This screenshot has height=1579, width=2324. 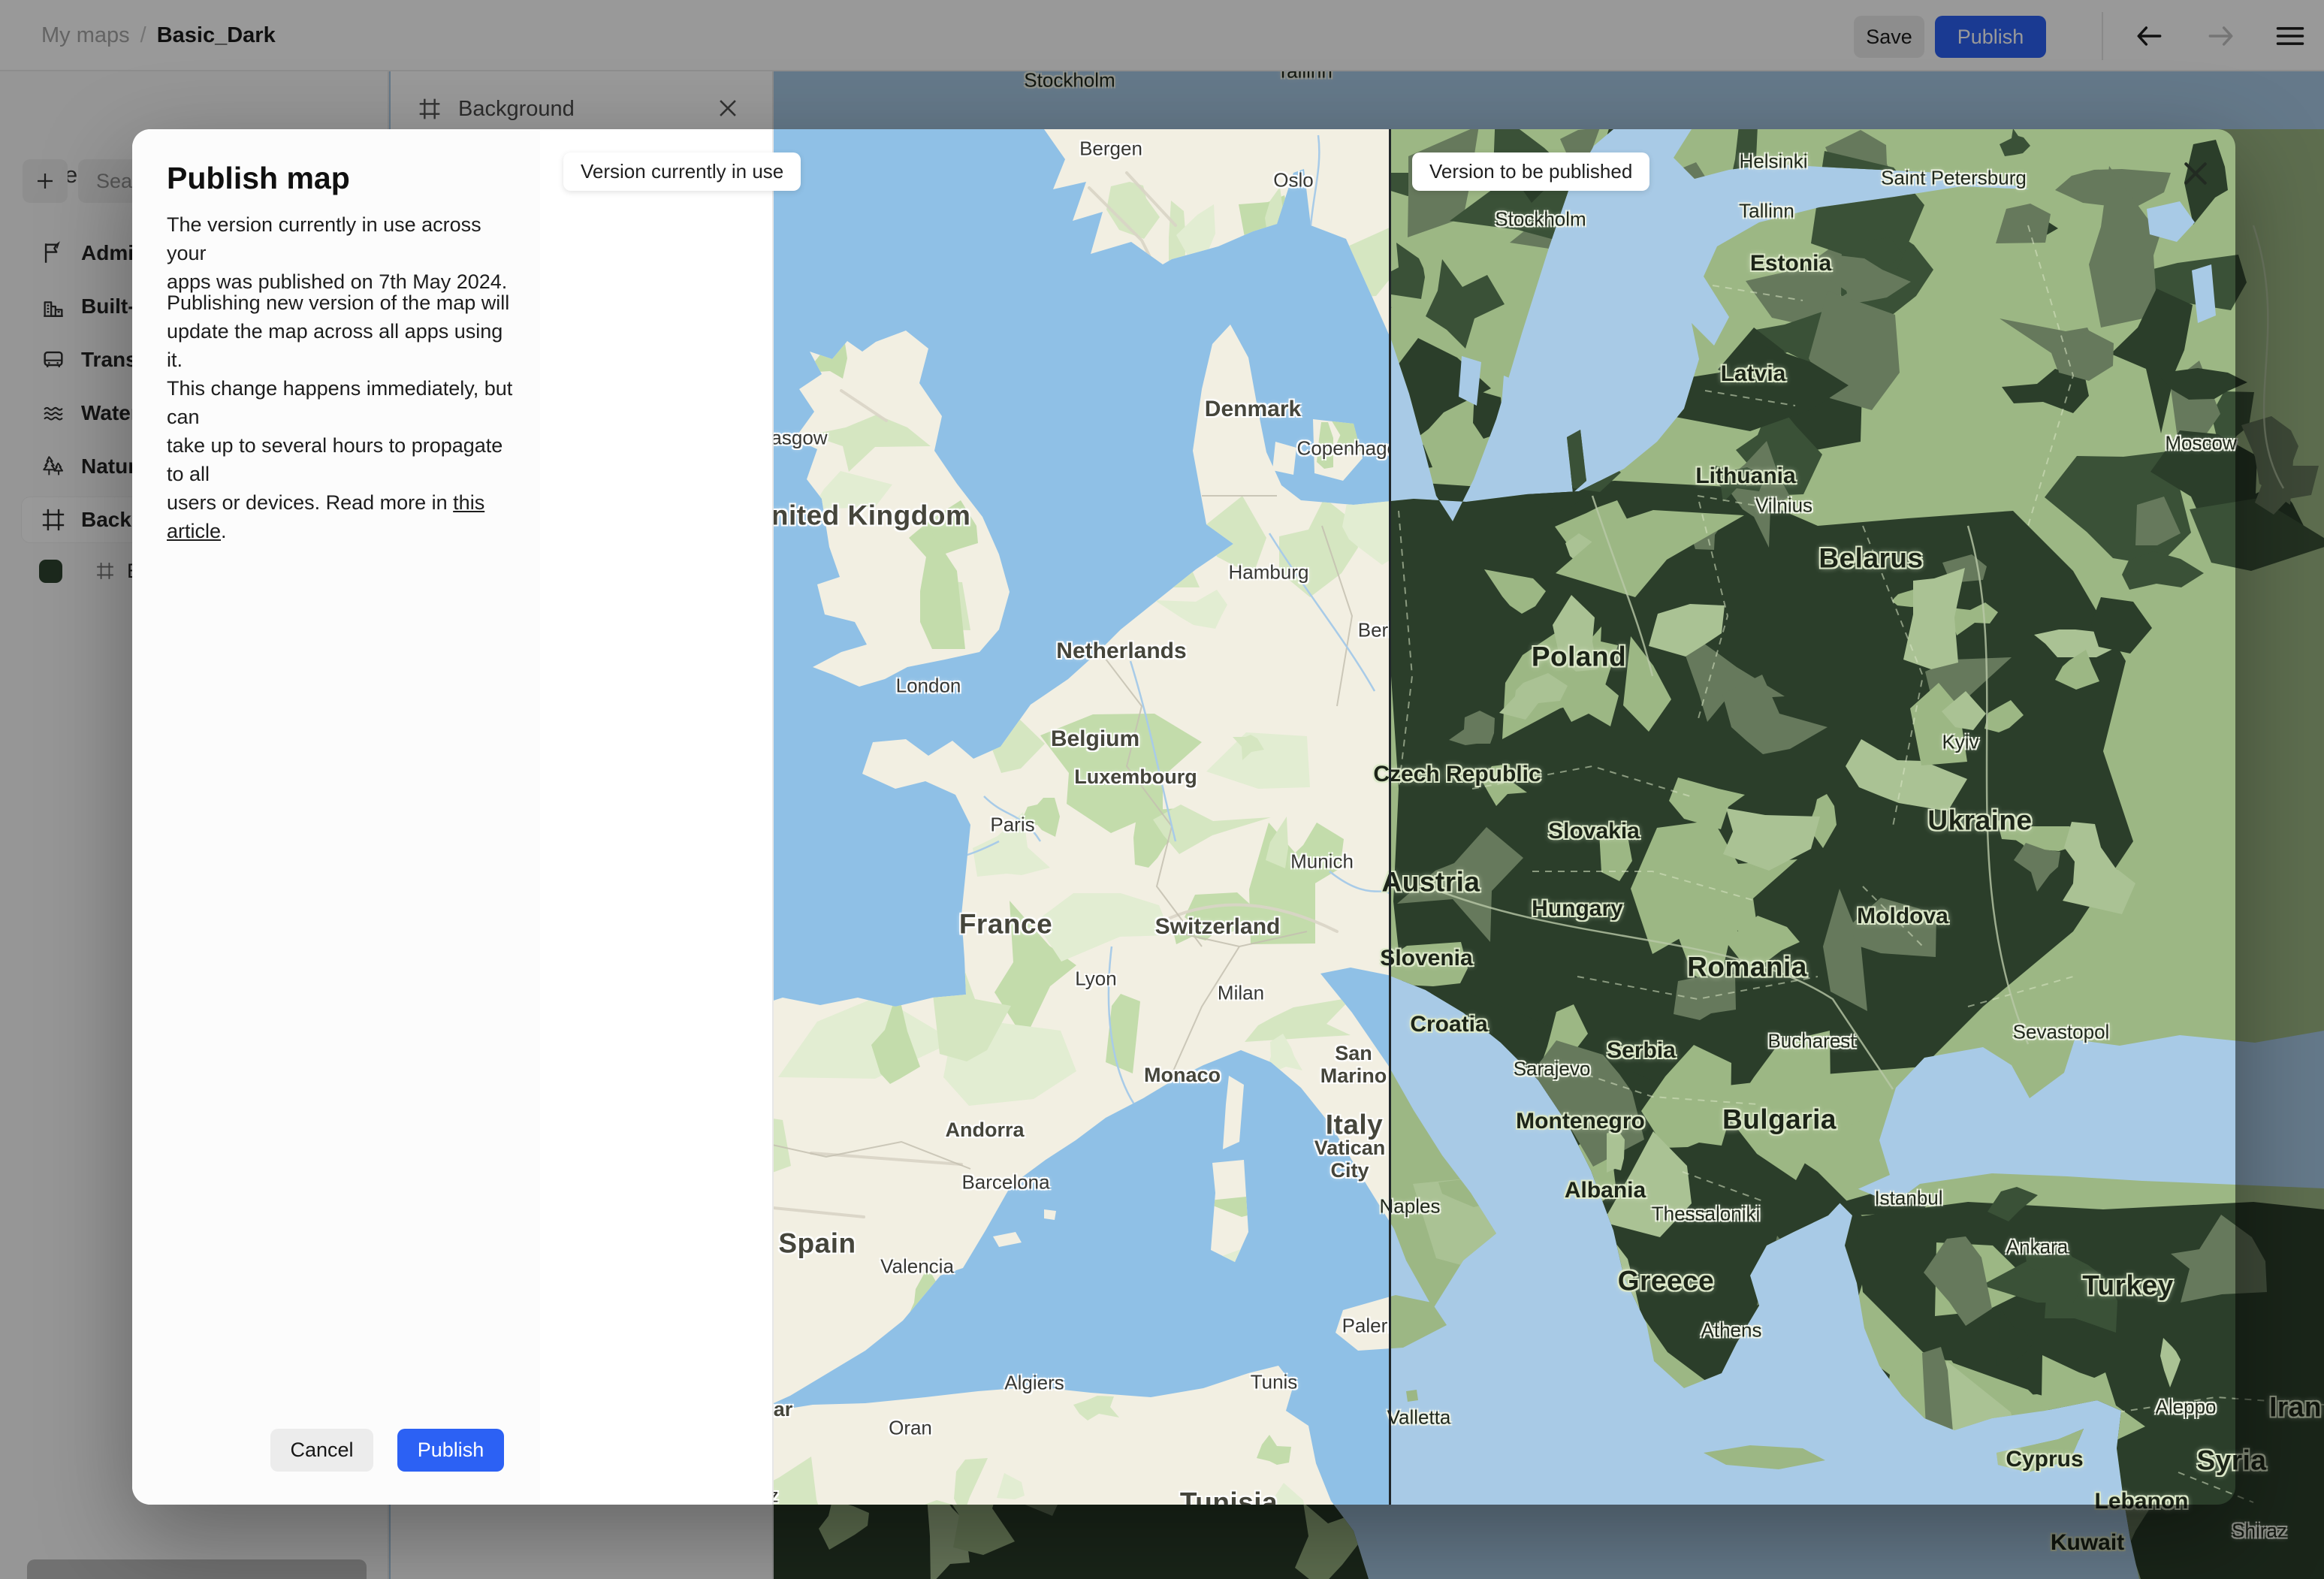 What do you see at coordinates (2295, 1407) in the screenshot?
I see `map-label-iran: Iran` at bounding box center [2295, 1407].